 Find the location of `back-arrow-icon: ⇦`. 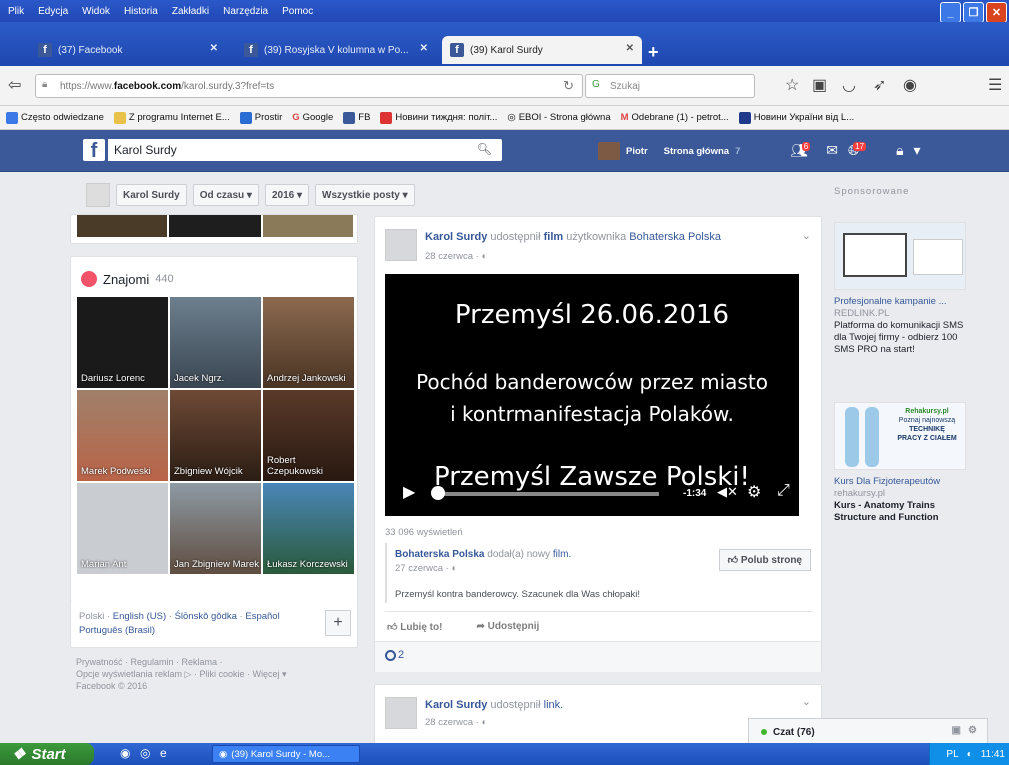

back-arrow-icon: ⇦ is located at coordinates (14, 86).